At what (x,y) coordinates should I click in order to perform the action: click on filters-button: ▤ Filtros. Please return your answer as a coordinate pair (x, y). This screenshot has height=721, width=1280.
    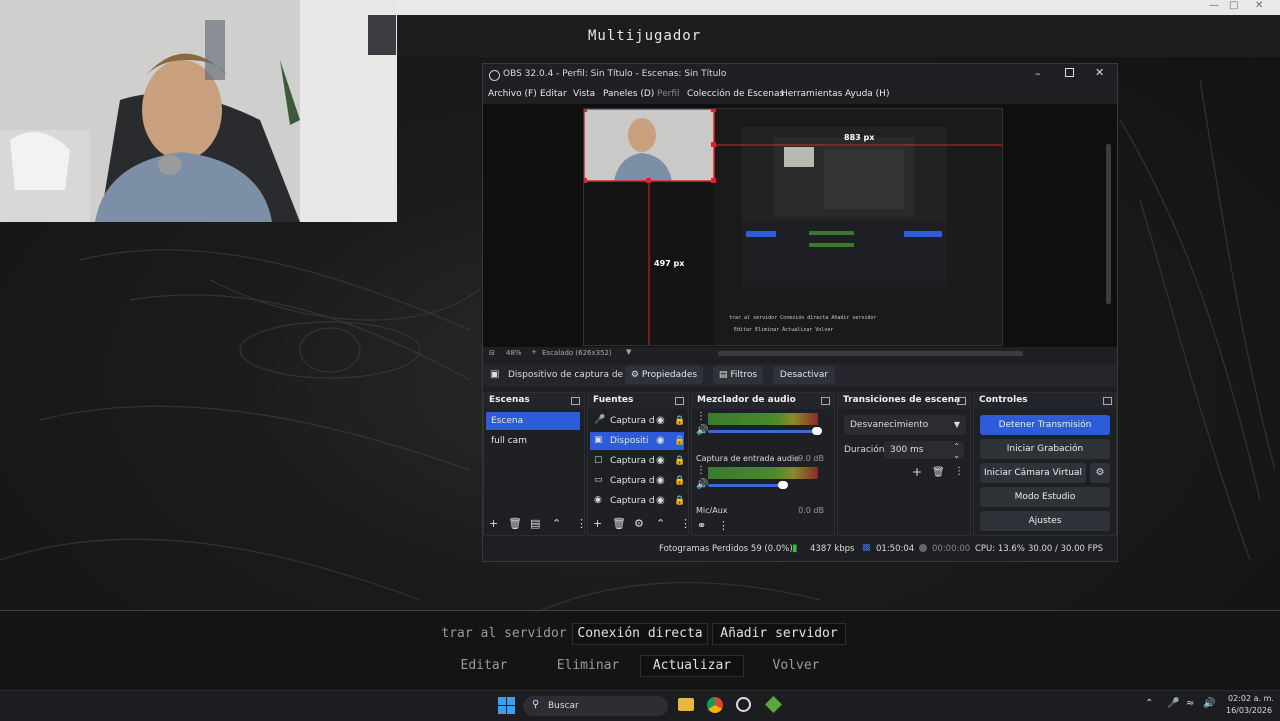
    Looking at the image, I should click on (738, 375).